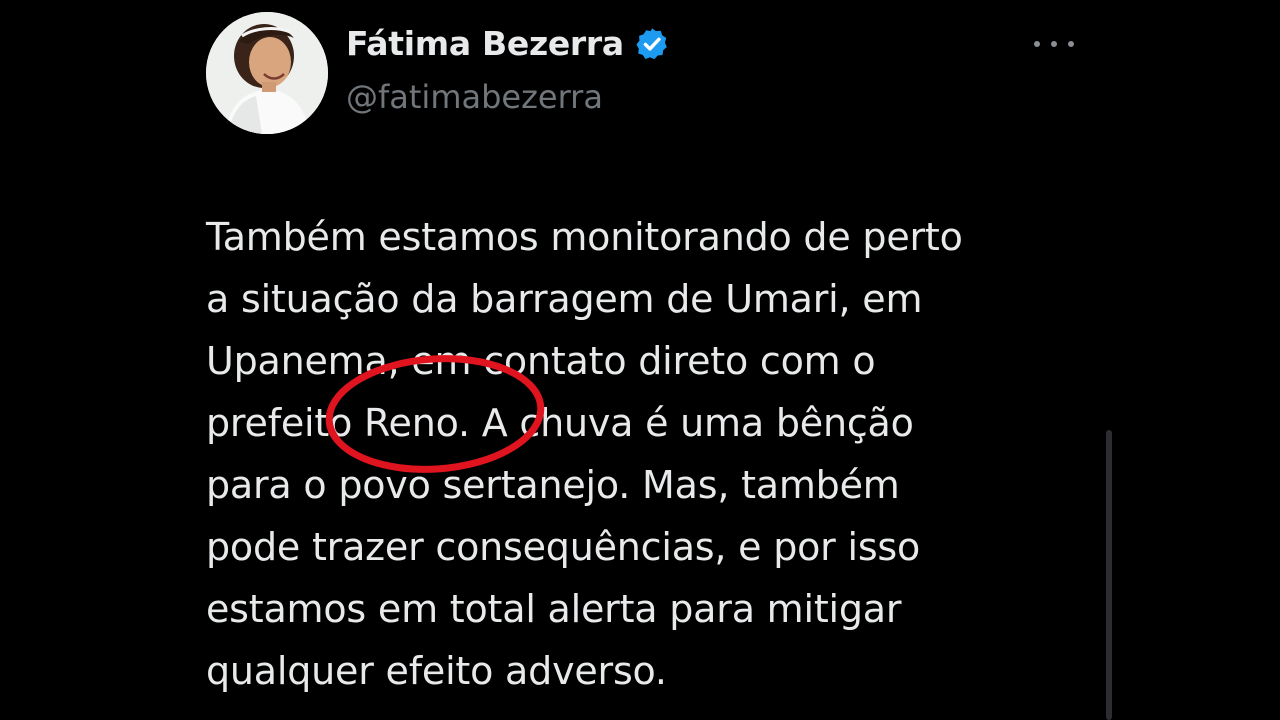 This screenshot has width=1280, height=720. Describe the element at coordinates (564, 299) in the screenshot. I see `tweet-text-line: a situação da barragem de Umari, em` at that location.